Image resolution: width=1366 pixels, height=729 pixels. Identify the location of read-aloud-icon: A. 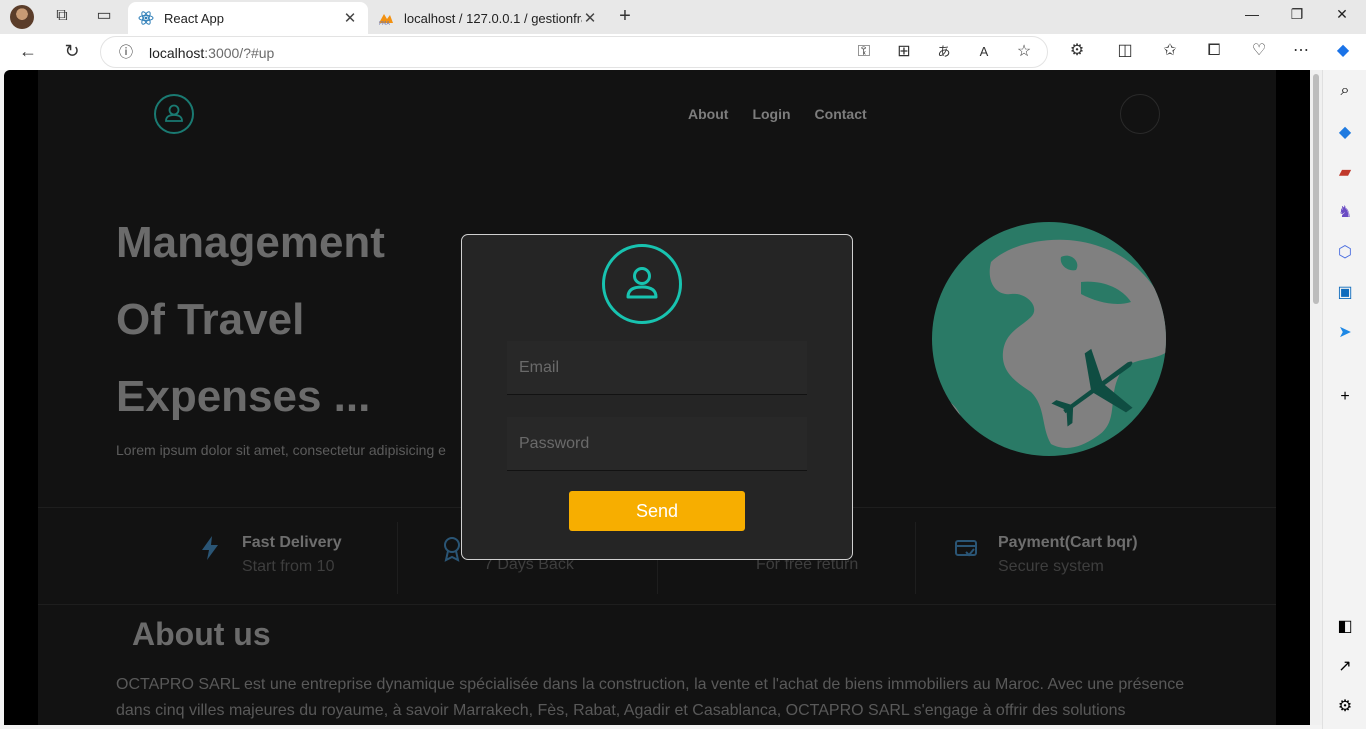
(984, 53).